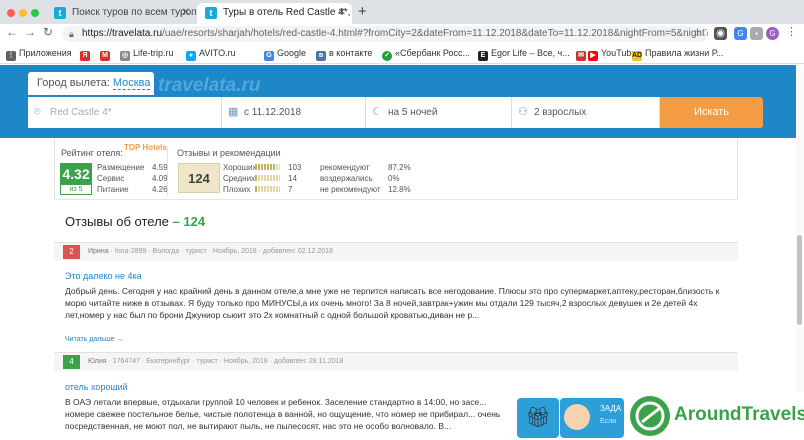 The width and height of the screenshot is (804, 440). Describe the element at coordinates (125, 112) in the screenshot. I see `hotel-input: ⌾ Red Castle 4*` at that location.